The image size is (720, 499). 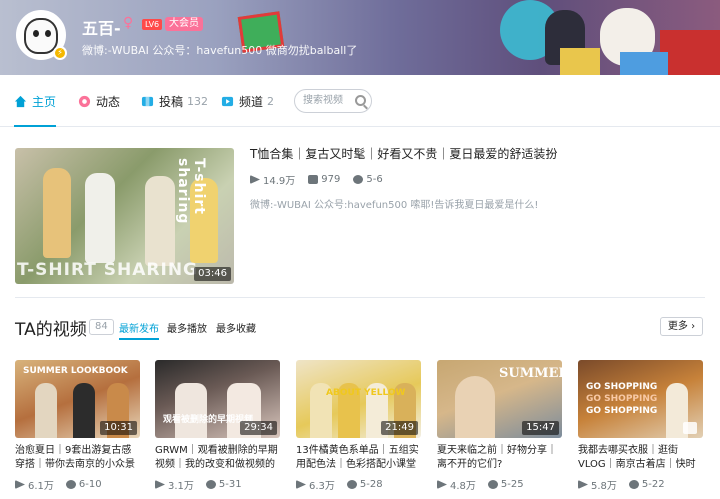 What do you see at coordinates (83, 484) in the screenshot?
I see `publish-date: 6-10` at bounding box center [83, 484].